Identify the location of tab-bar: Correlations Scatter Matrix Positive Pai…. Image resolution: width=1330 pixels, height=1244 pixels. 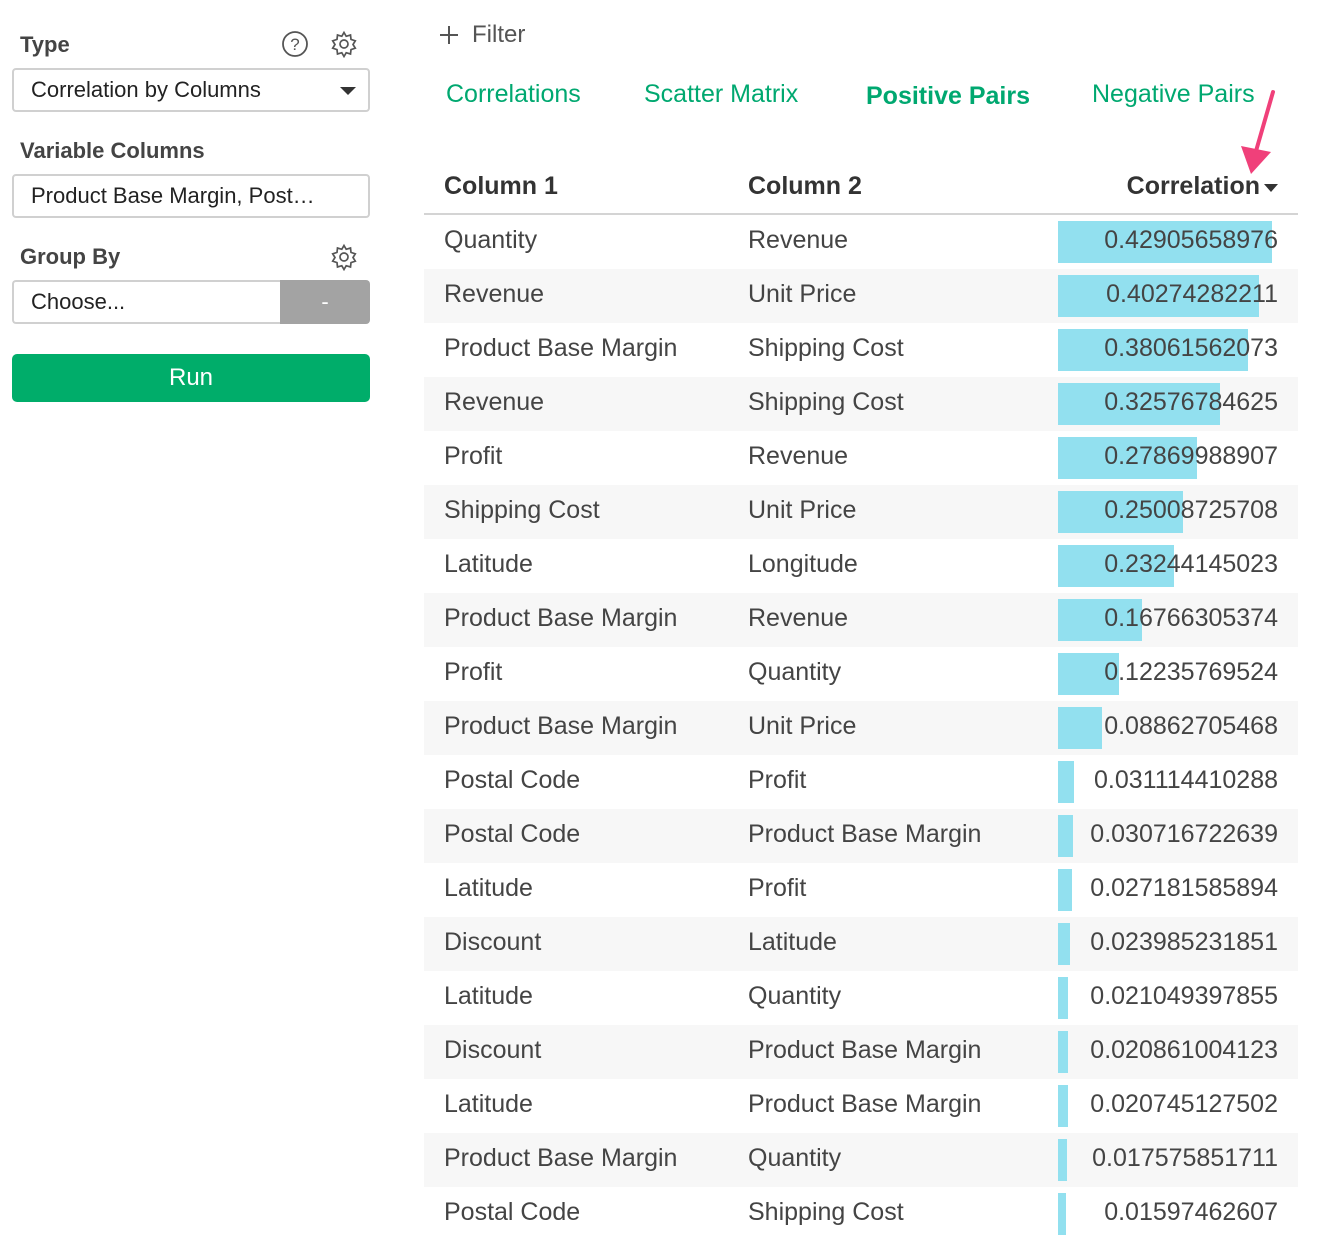
(861, 102).